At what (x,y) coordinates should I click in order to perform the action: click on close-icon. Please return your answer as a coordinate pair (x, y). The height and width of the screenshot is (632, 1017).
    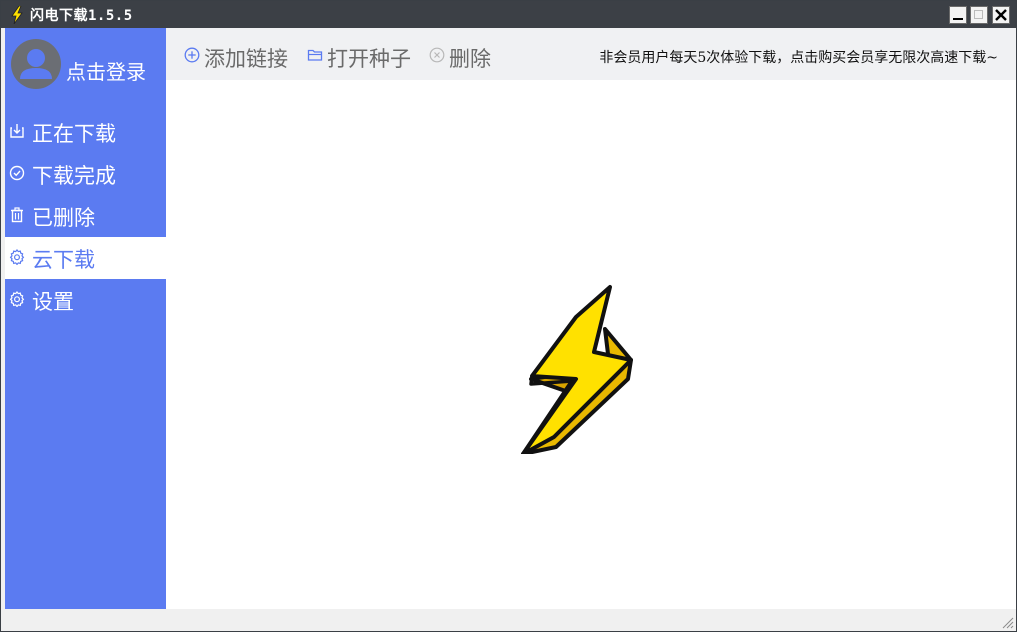
    Looking at the image, I should click on (1001, 15).